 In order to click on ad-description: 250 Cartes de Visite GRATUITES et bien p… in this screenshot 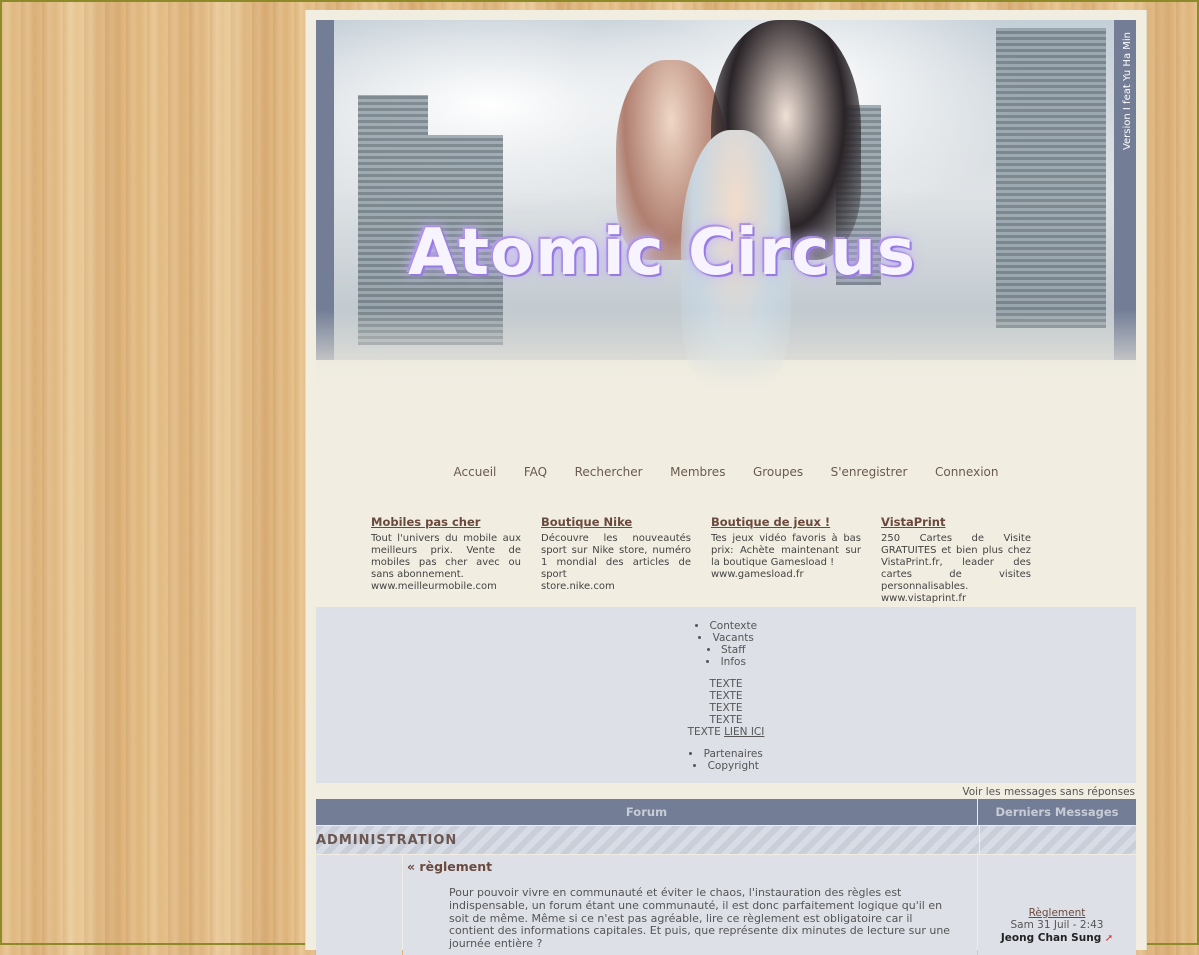, I will do `click(956, 562)`.